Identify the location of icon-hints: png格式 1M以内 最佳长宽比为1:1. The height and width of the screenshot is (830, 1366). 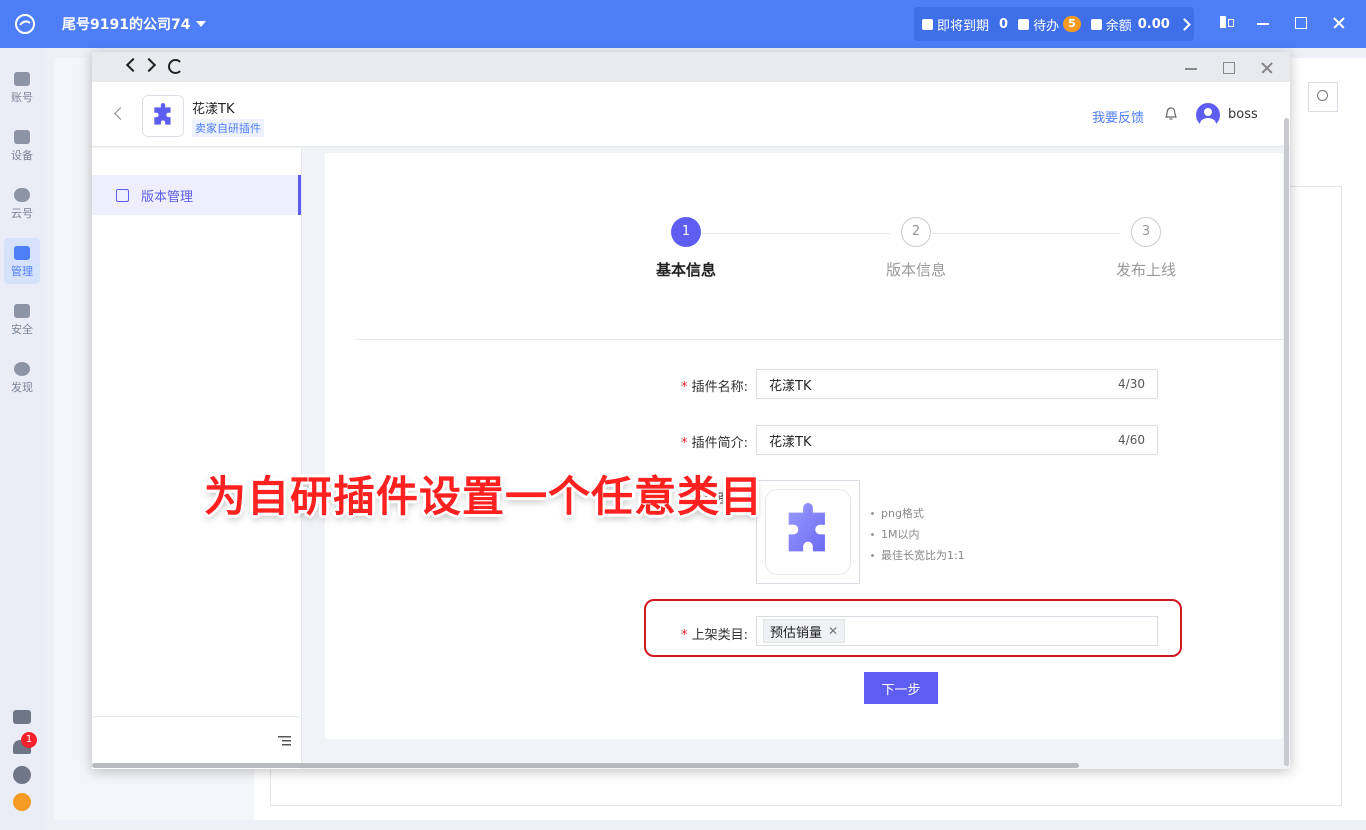
(918, 534).